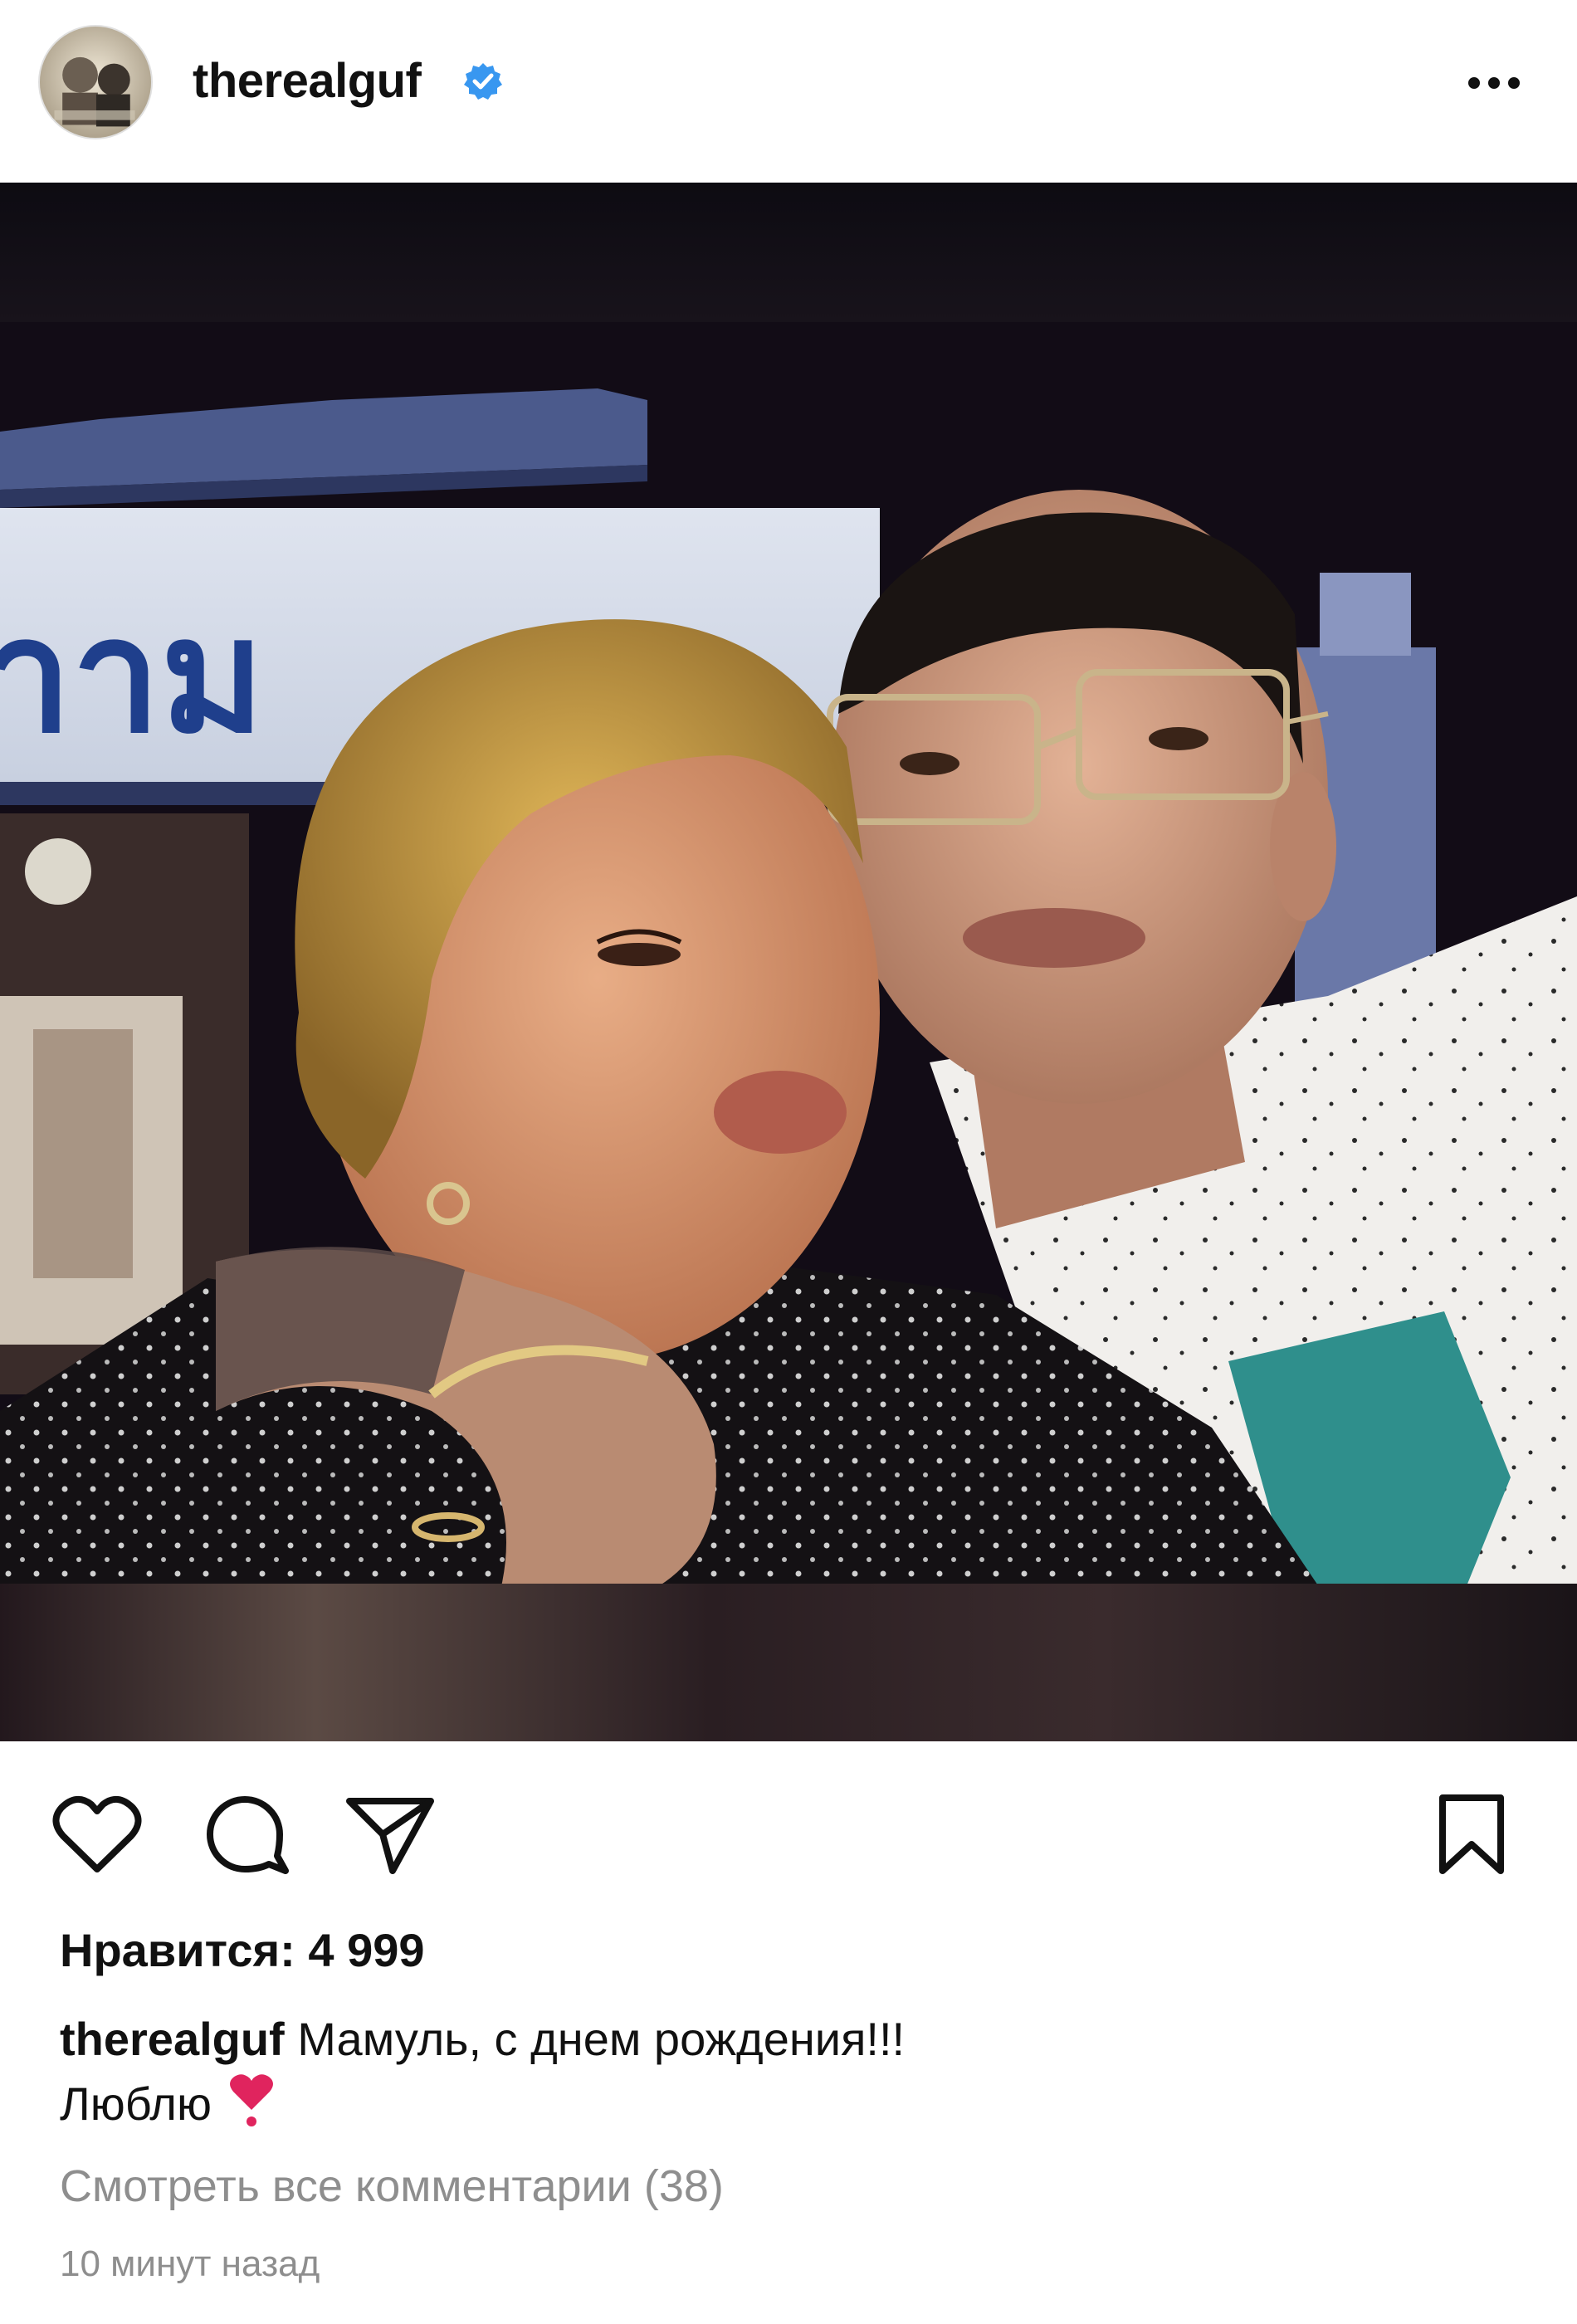 The height and width of the screenshot is (2324, 1577). I want to click on share-icon, so click(390, 1834).